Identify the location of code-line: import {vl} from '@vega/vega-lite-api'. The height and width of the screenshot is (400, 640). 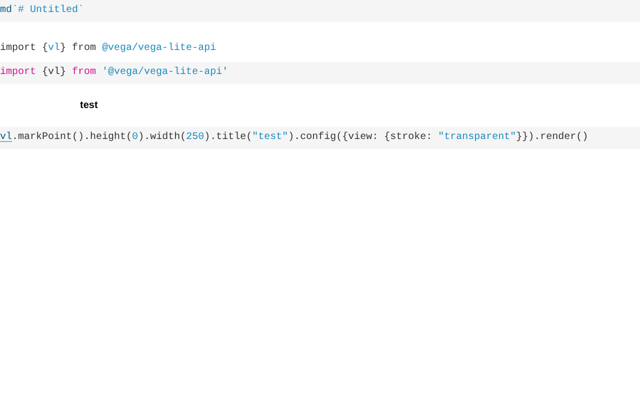
(114, 73).